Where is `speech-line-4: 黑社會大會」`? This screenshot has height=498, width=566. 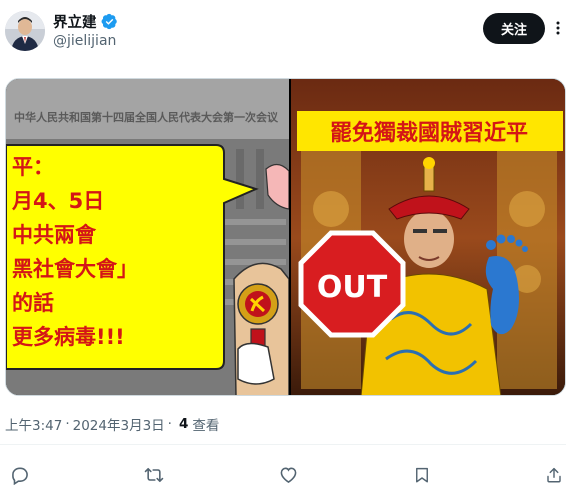
speech-line-4: 黑社會大會」 is located at coordinates (75, 269).